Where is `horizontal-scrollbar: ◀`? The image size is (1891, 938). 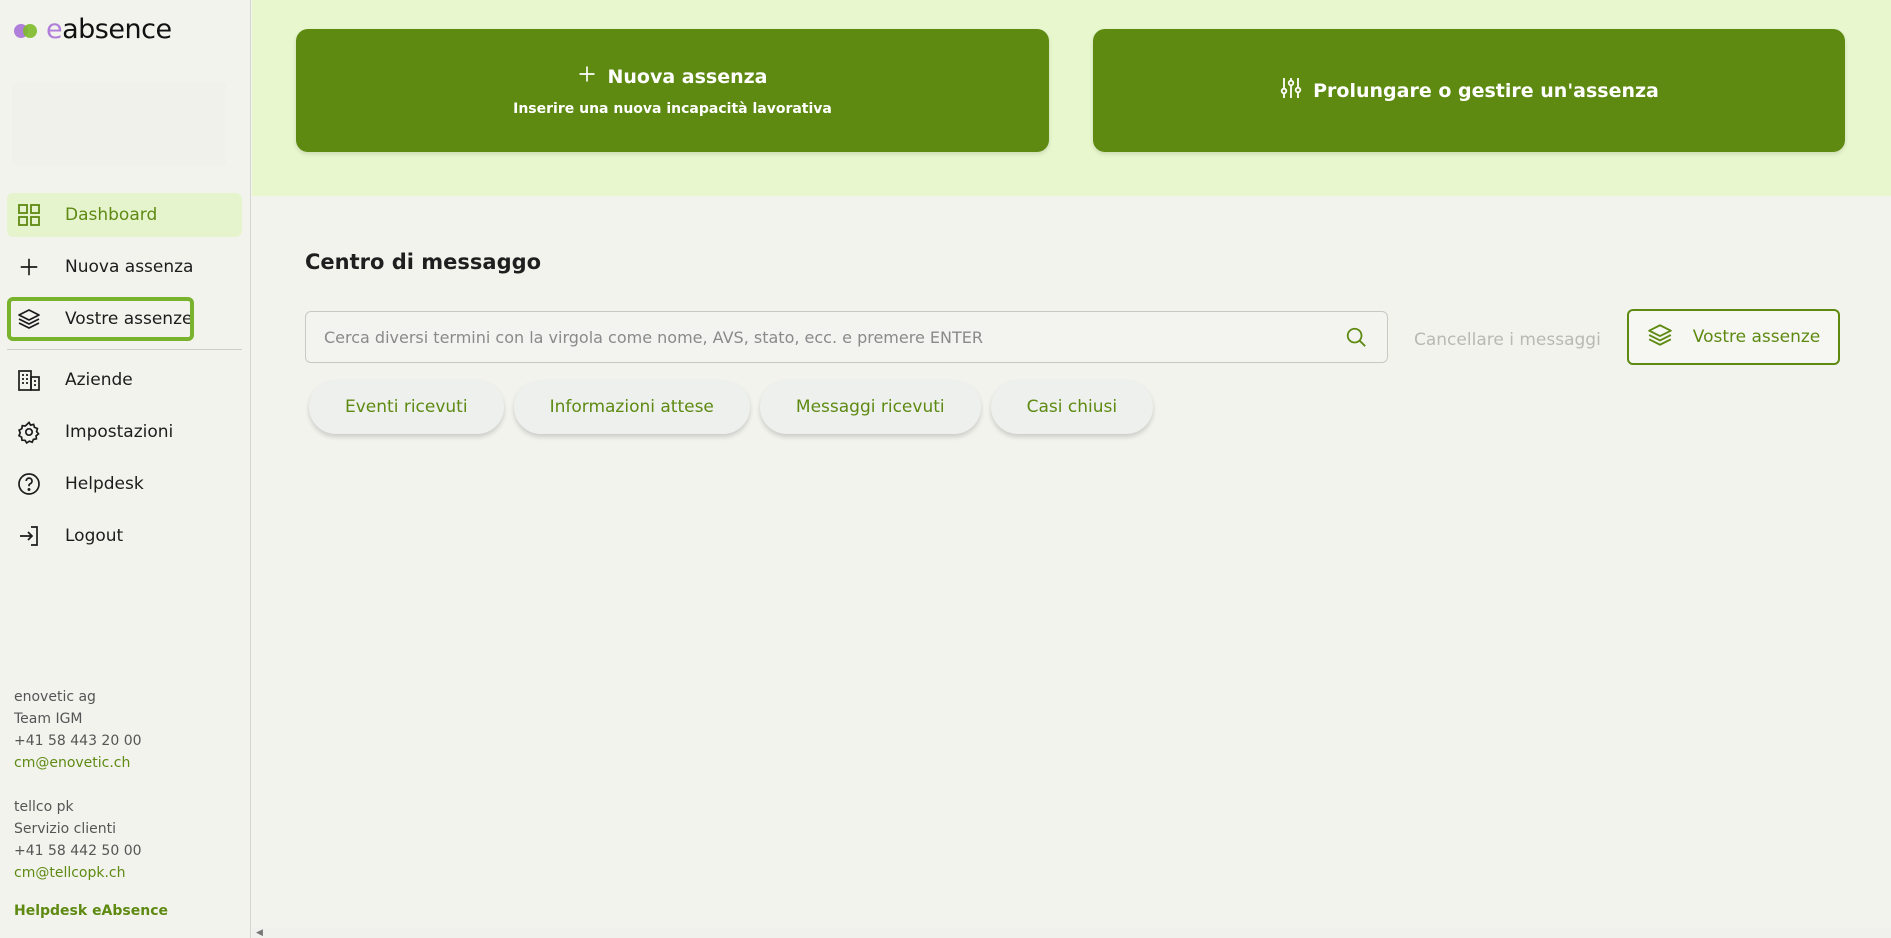
horizontal-scrollbar: ◀ is located at coordinates (1071, 933).